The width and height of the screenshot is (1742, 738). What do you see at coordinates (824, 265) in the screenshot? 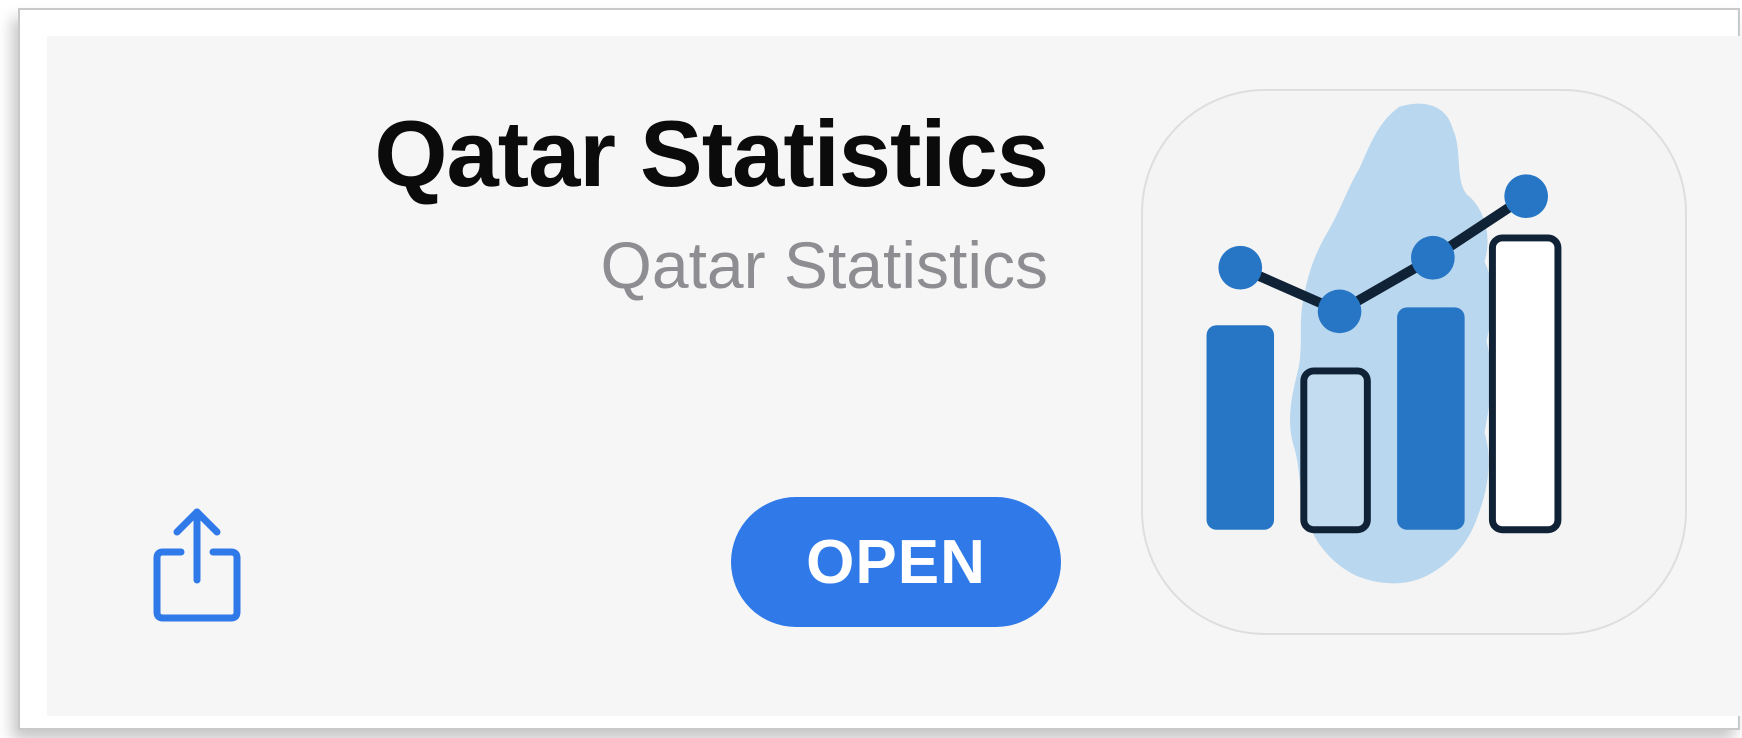
I see `developer-name: Qatar Statistics` at bounding box center [824, 265].